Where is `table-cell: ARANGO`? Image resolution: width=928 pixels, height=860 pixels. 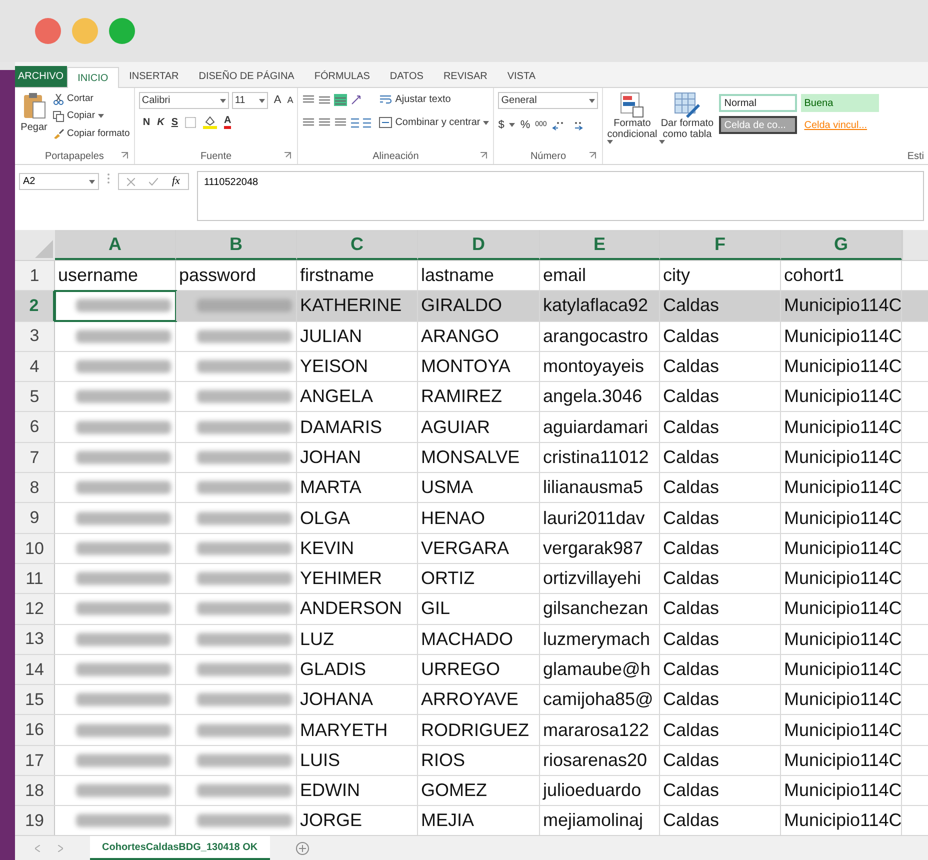
table-cell: ARANGO is located at coordinates (479, 336).